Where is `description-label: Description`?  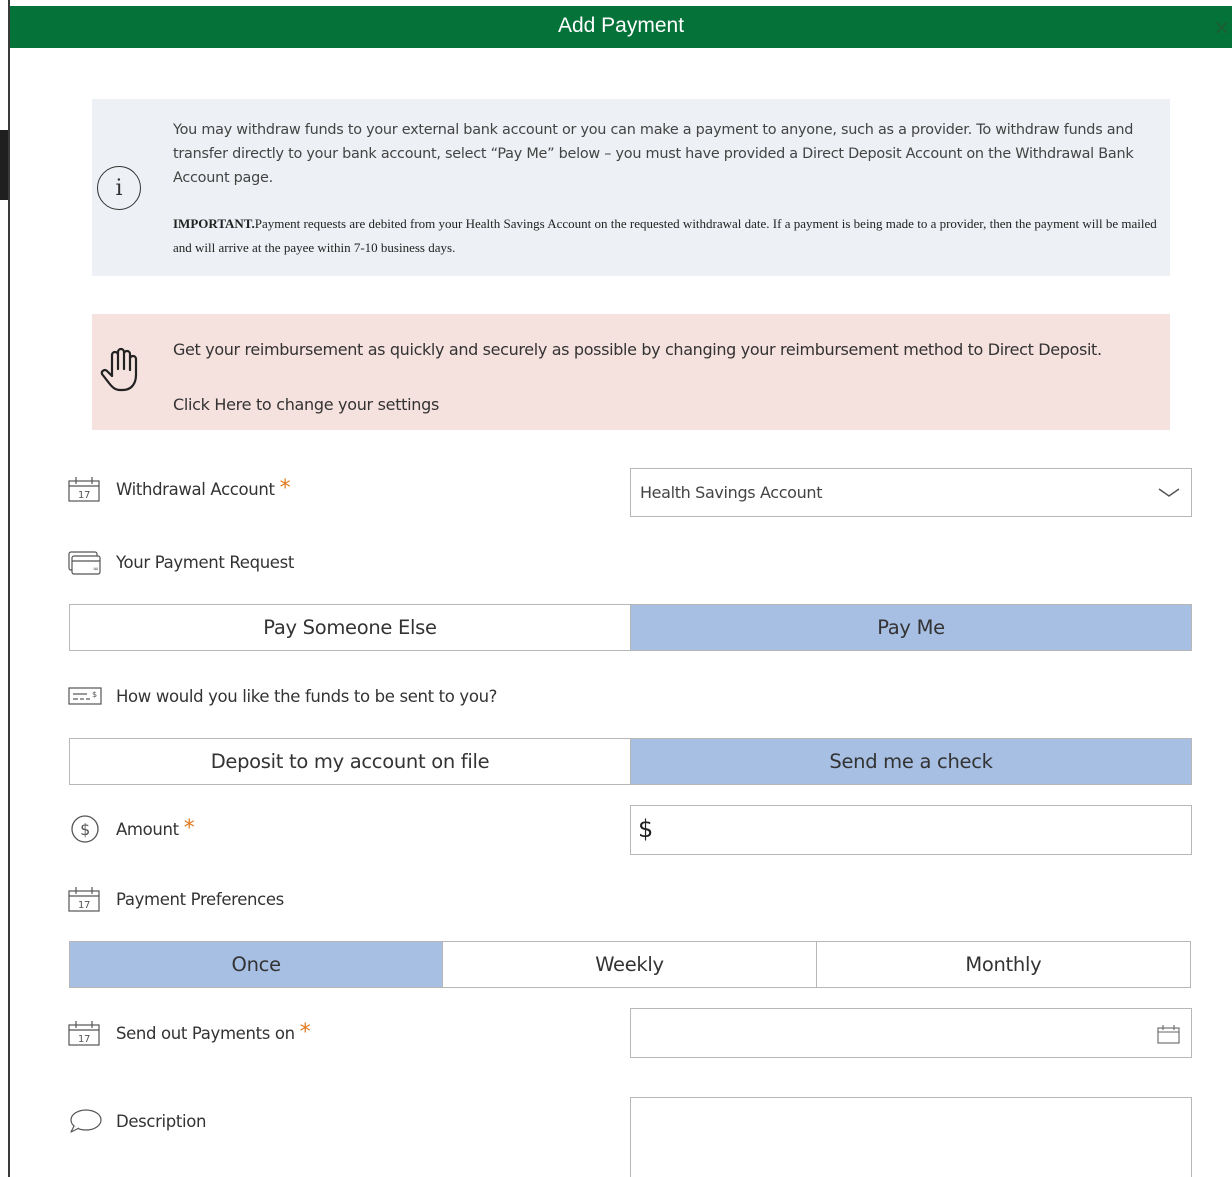 description-label: Description is located at coordinates (137, 1121).